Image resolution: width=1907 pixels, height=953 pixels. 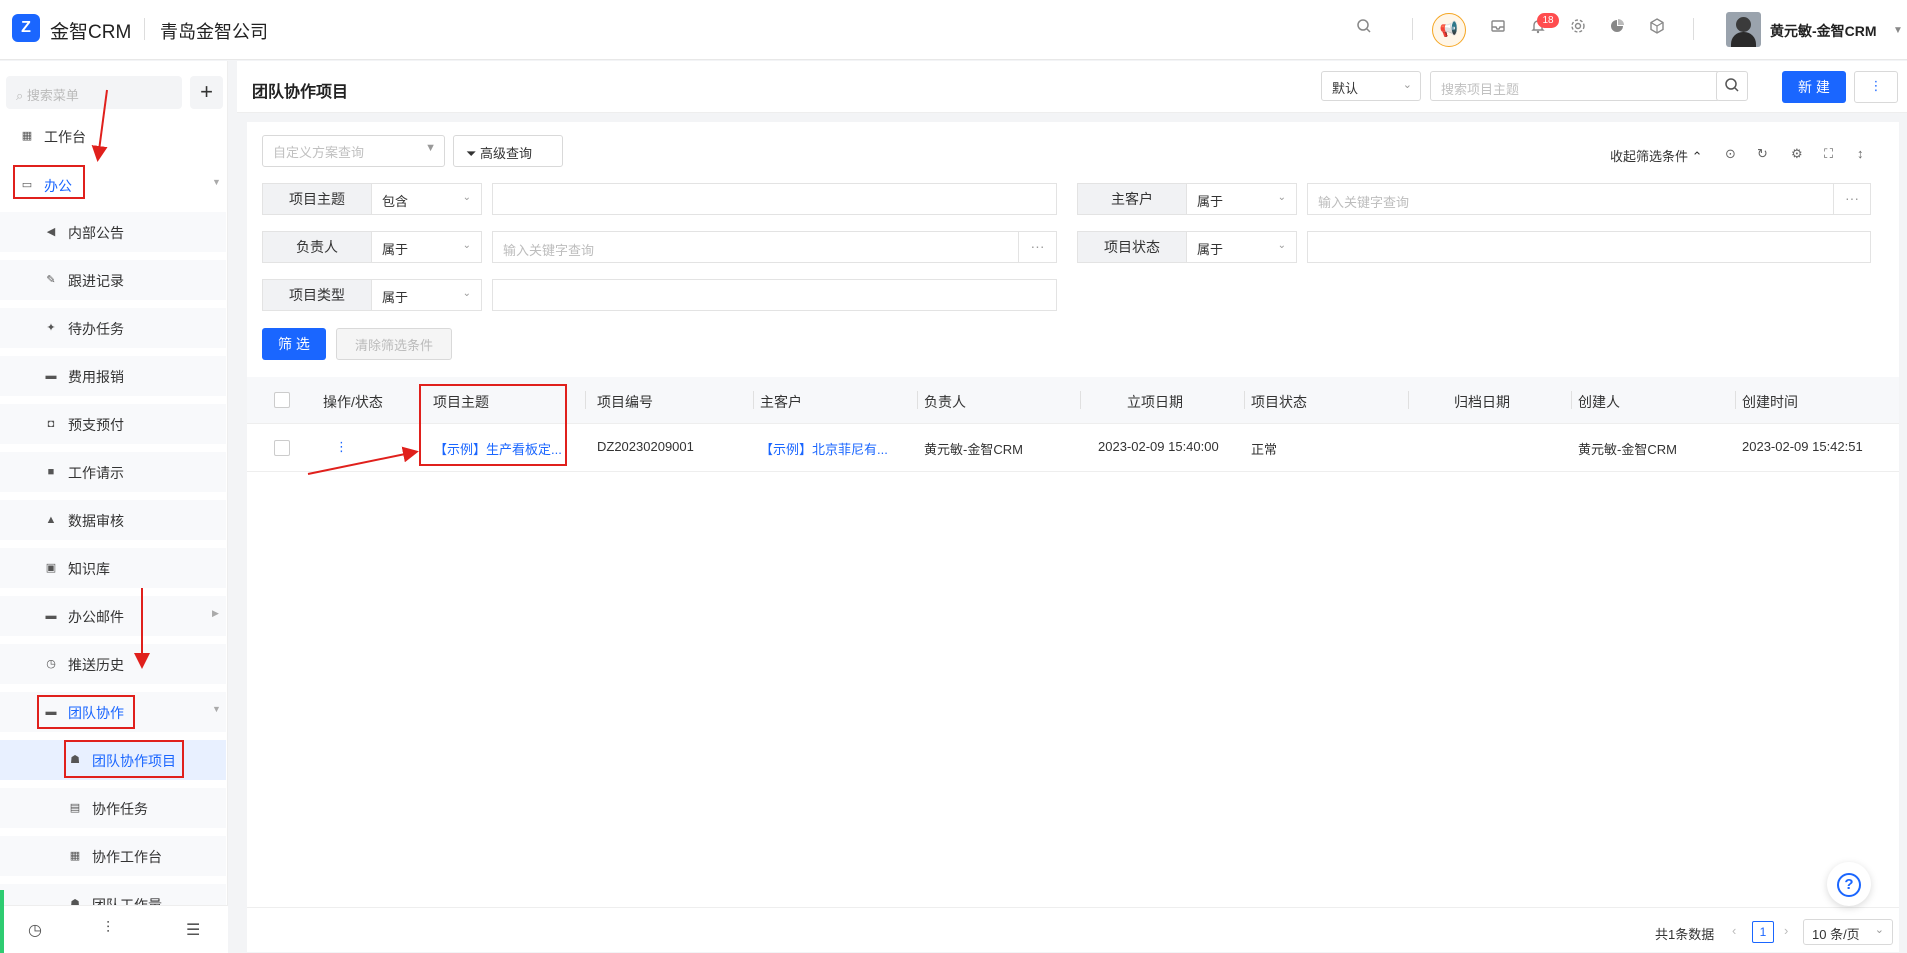 I want to click on column-height-icon: ↕, so click(x=1860, y=153).